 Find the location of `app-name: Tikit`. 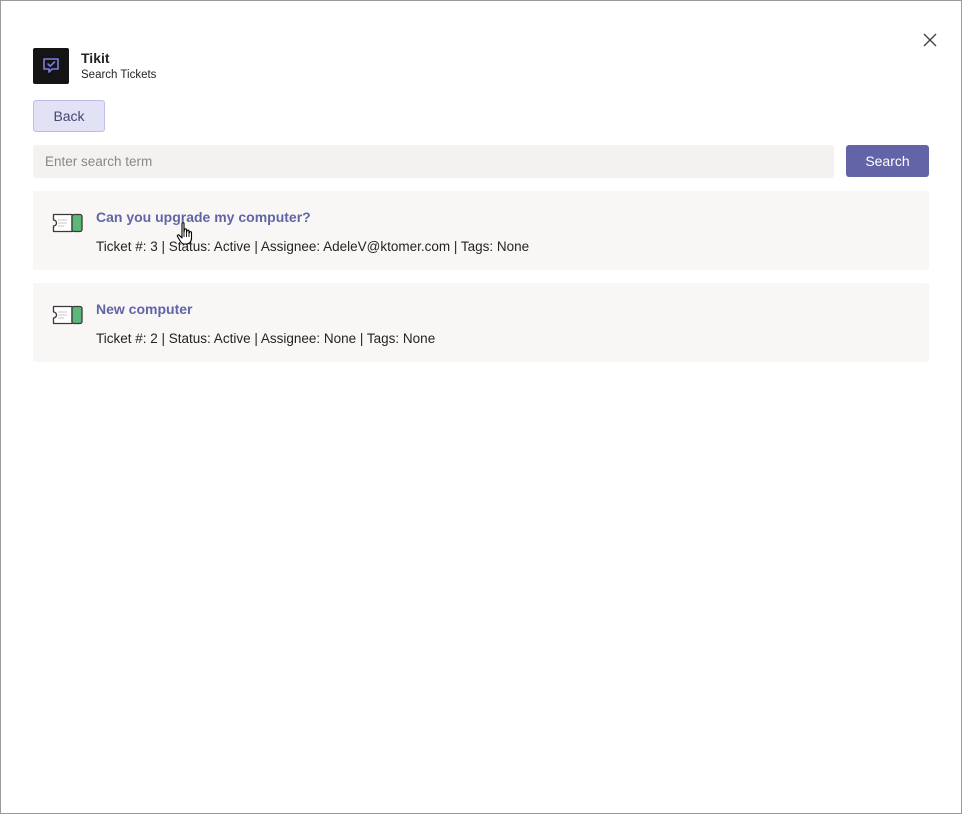

app-name: Tikit is located at coordinates (95, 58).